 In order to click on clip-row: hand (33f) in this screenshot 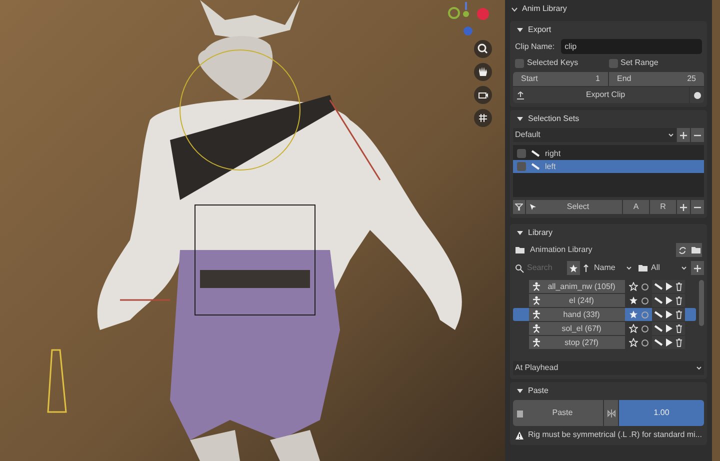, I will do `click(604, 314)`.